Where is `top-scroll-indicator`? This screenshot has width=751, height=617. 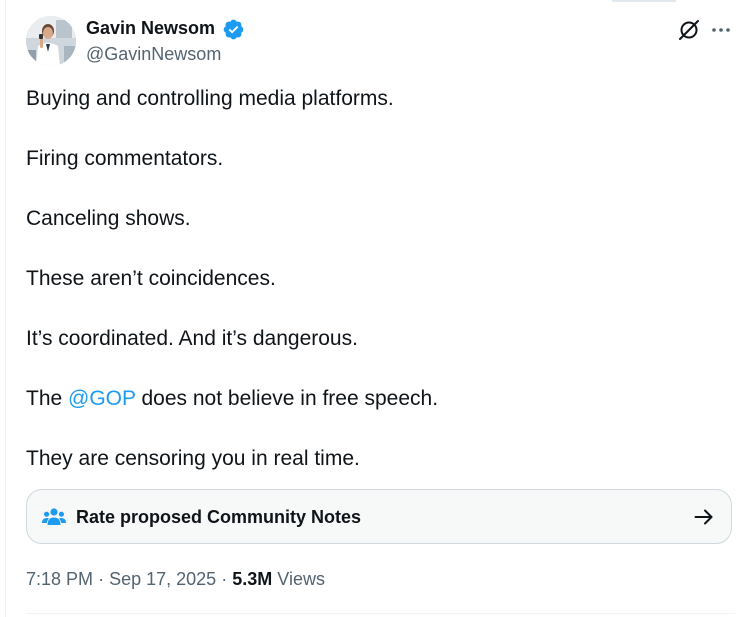 top-scroll-indicator is located at coordinates (644, 1).